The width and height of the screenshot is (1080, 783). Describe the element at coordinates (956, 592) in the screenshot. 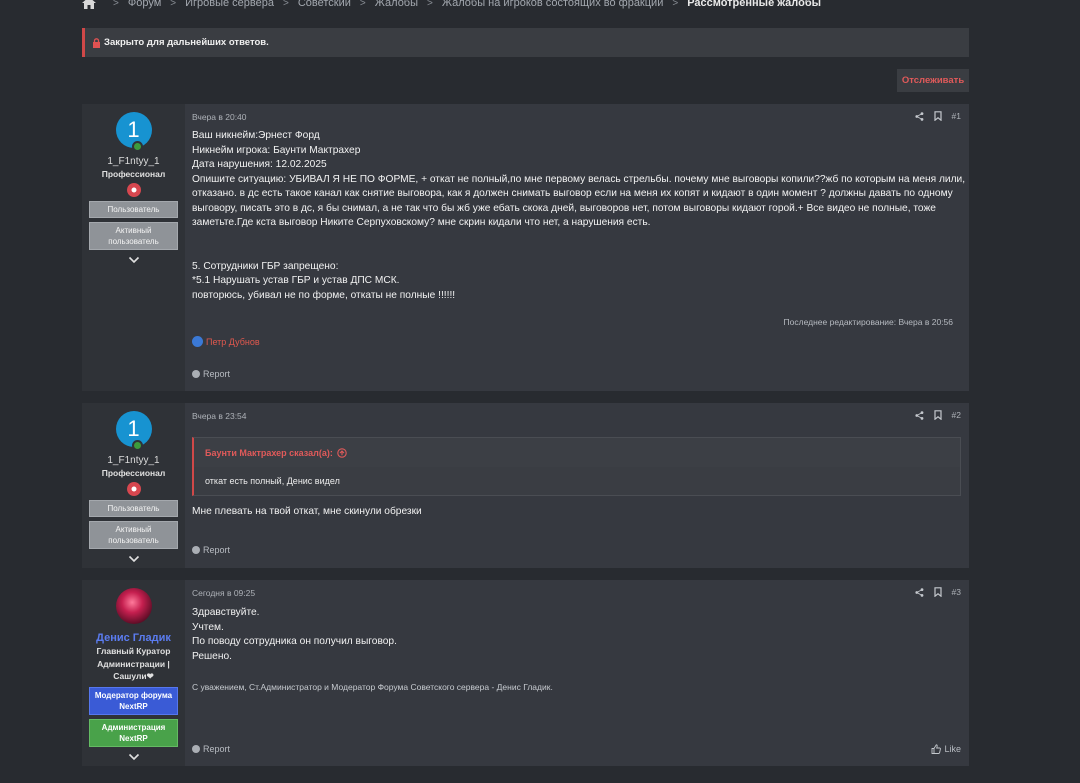

I see `post-number: #3` at that location.